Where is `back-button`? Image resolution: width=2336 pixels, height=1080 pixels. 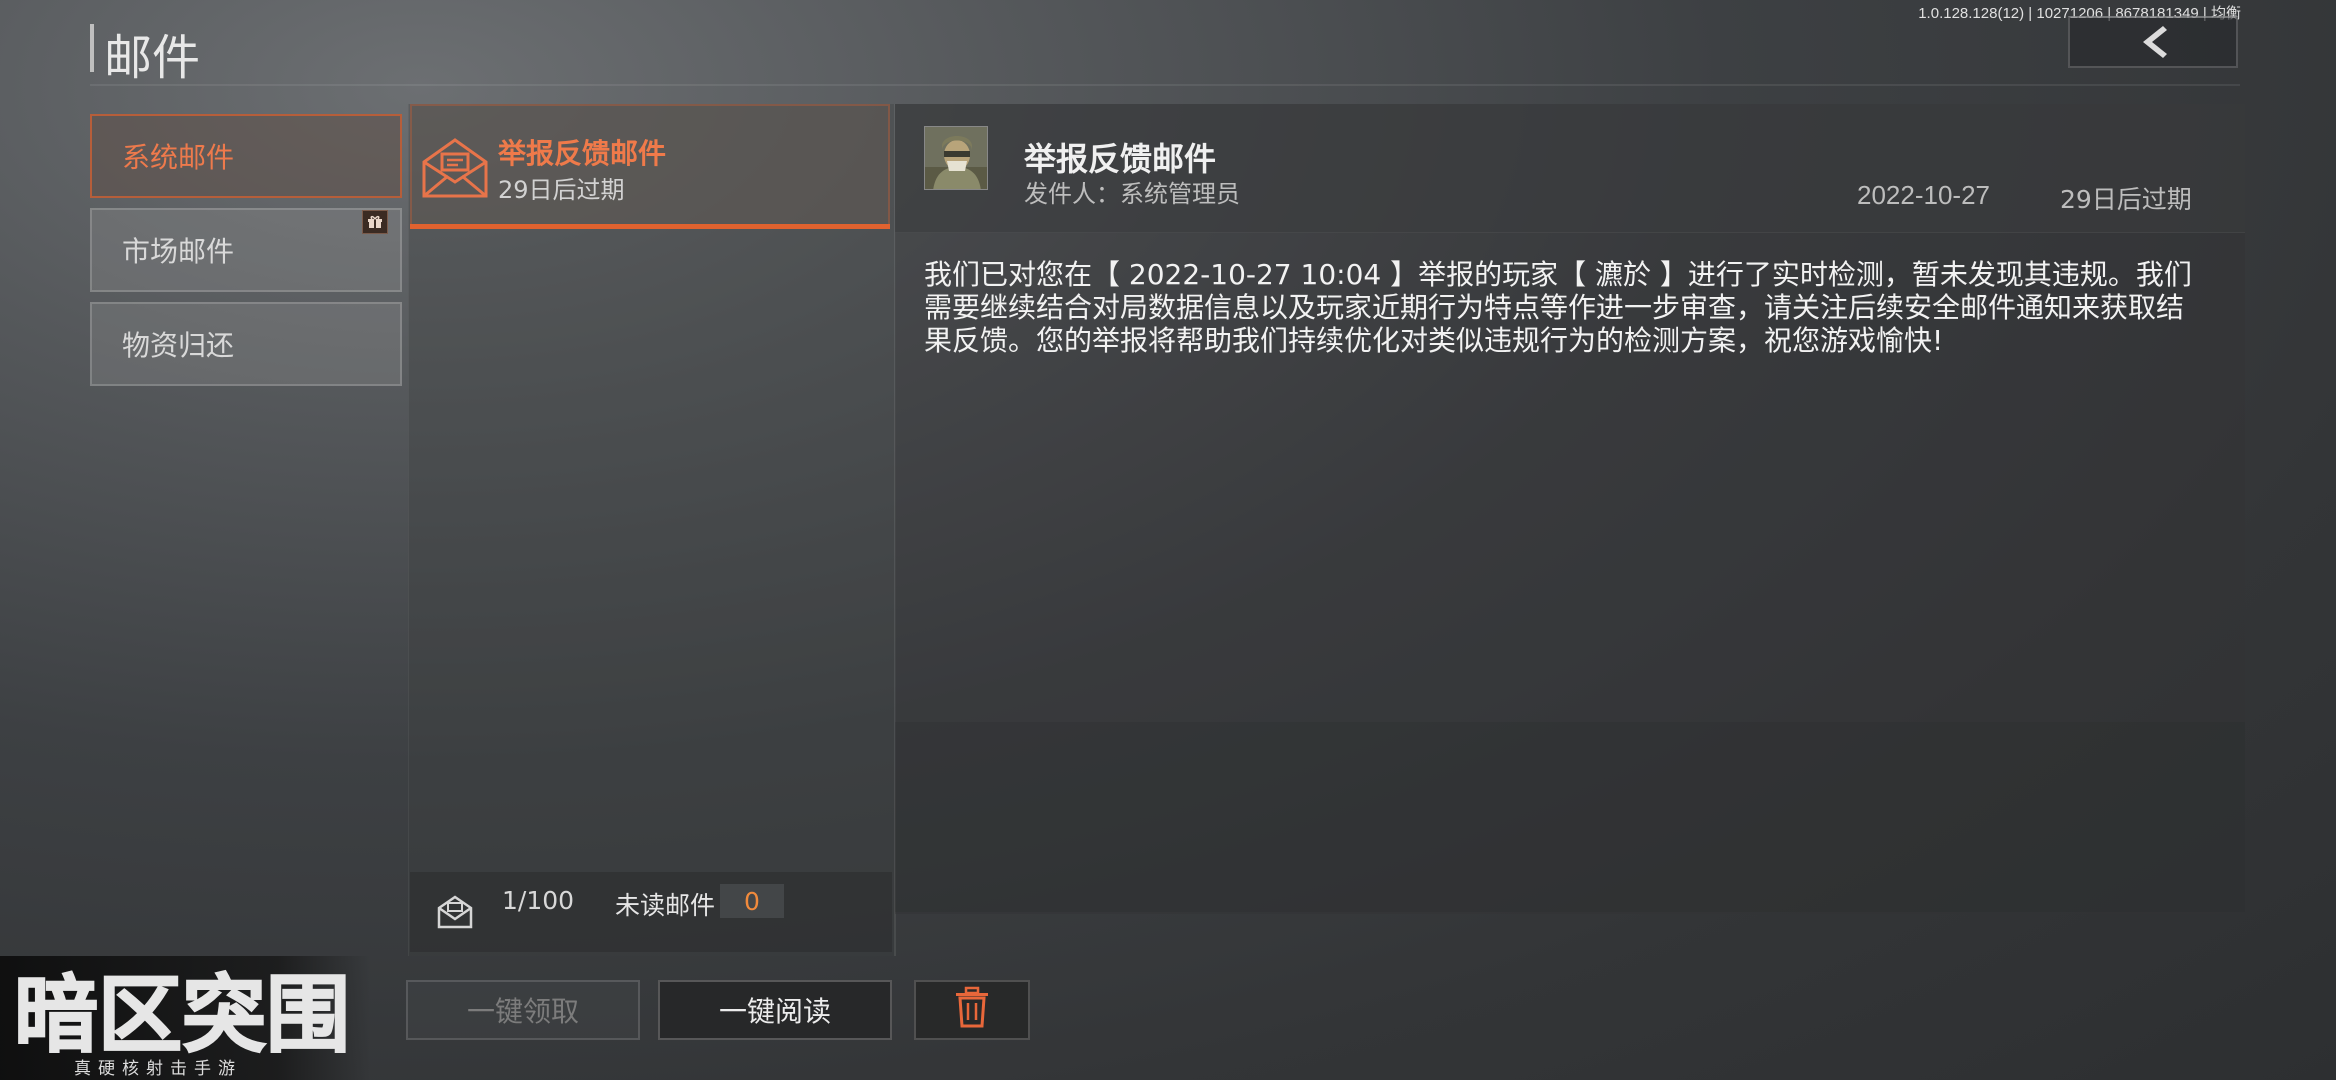
back-button is located at coordinates (2153, 42).